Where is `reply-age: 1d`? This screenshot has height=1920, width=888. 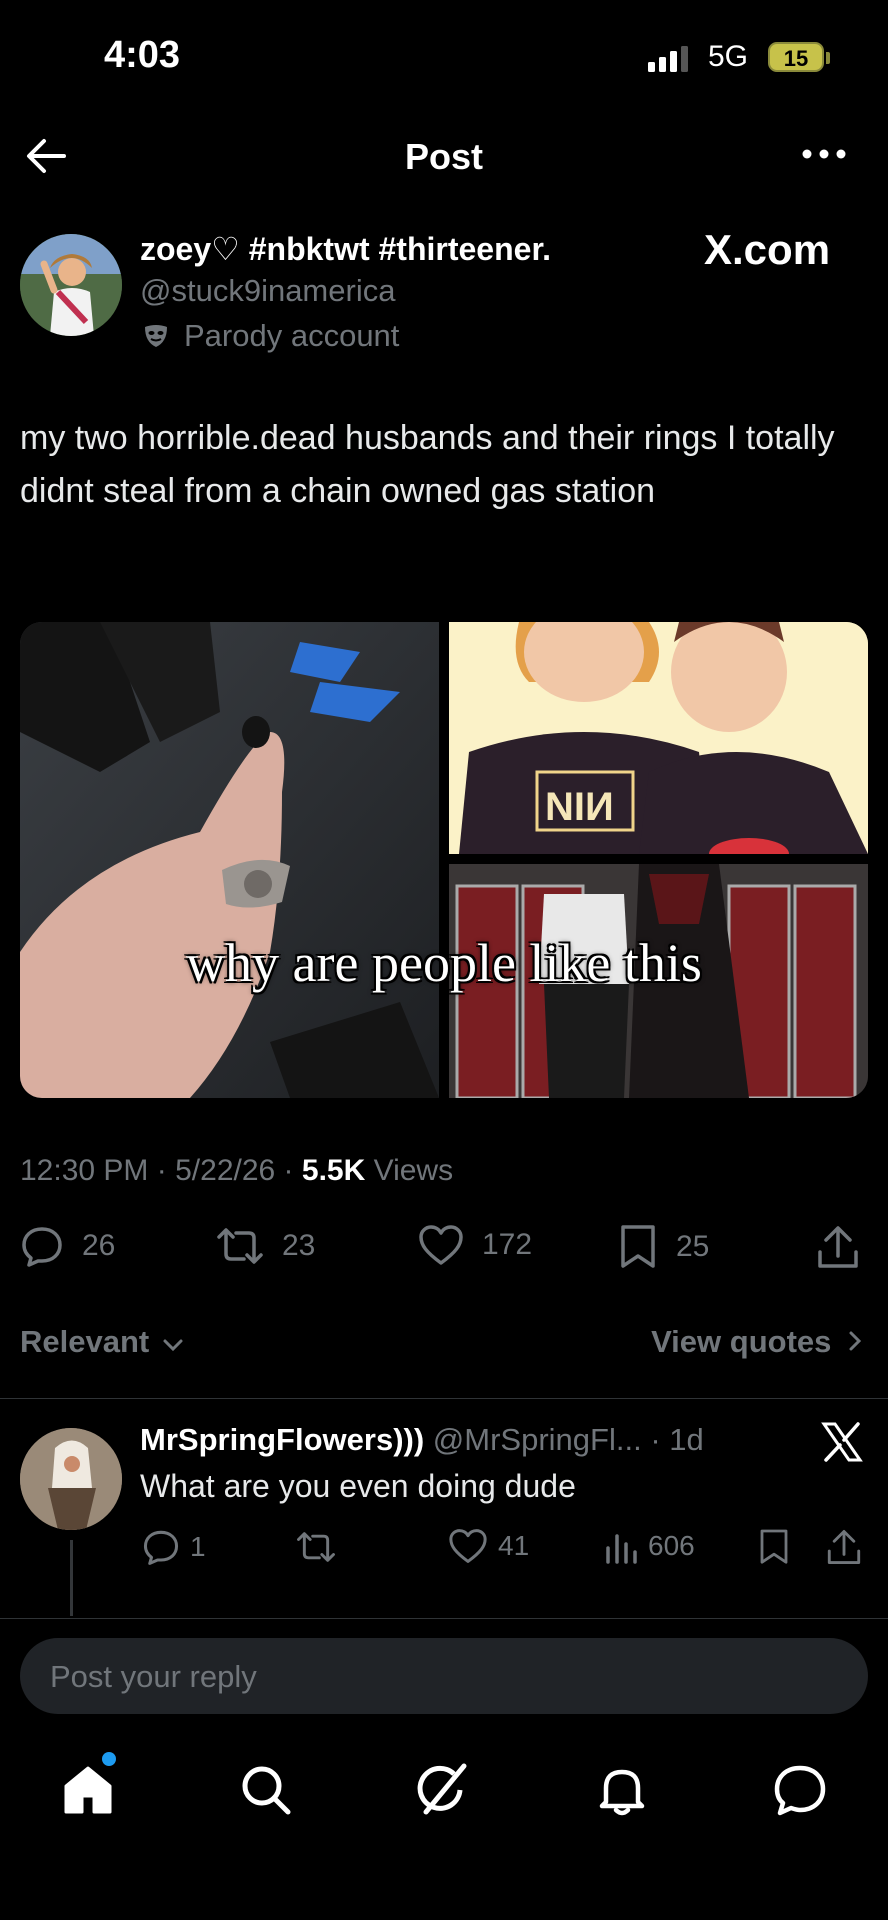 reply-age: 1d is located at coordinates (686, 1439).